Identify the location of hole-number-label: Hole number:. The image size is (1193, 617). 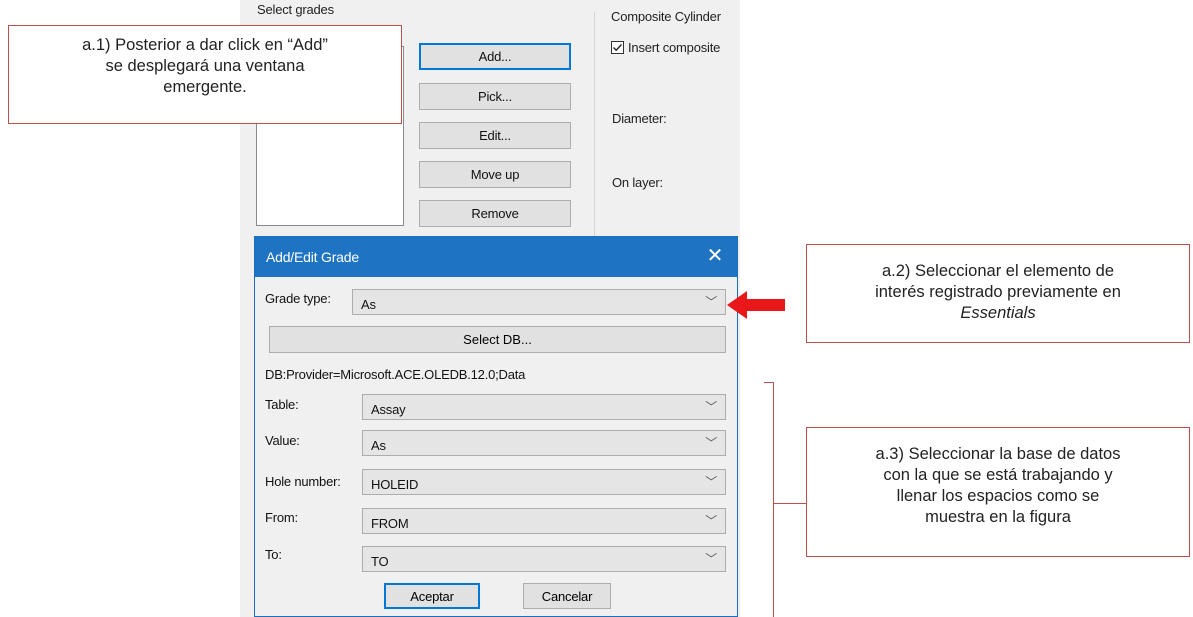
(303, 481).